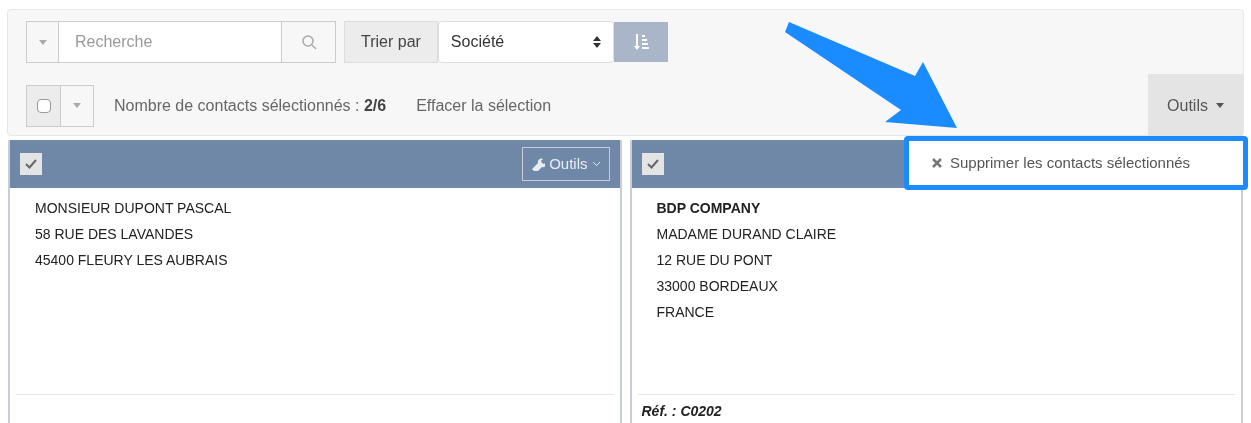 The image size is (1251, 423). Describe the element at coordinates (709, 208) in the screenshot. I see `address-line: BDP COMPANY` at that location.